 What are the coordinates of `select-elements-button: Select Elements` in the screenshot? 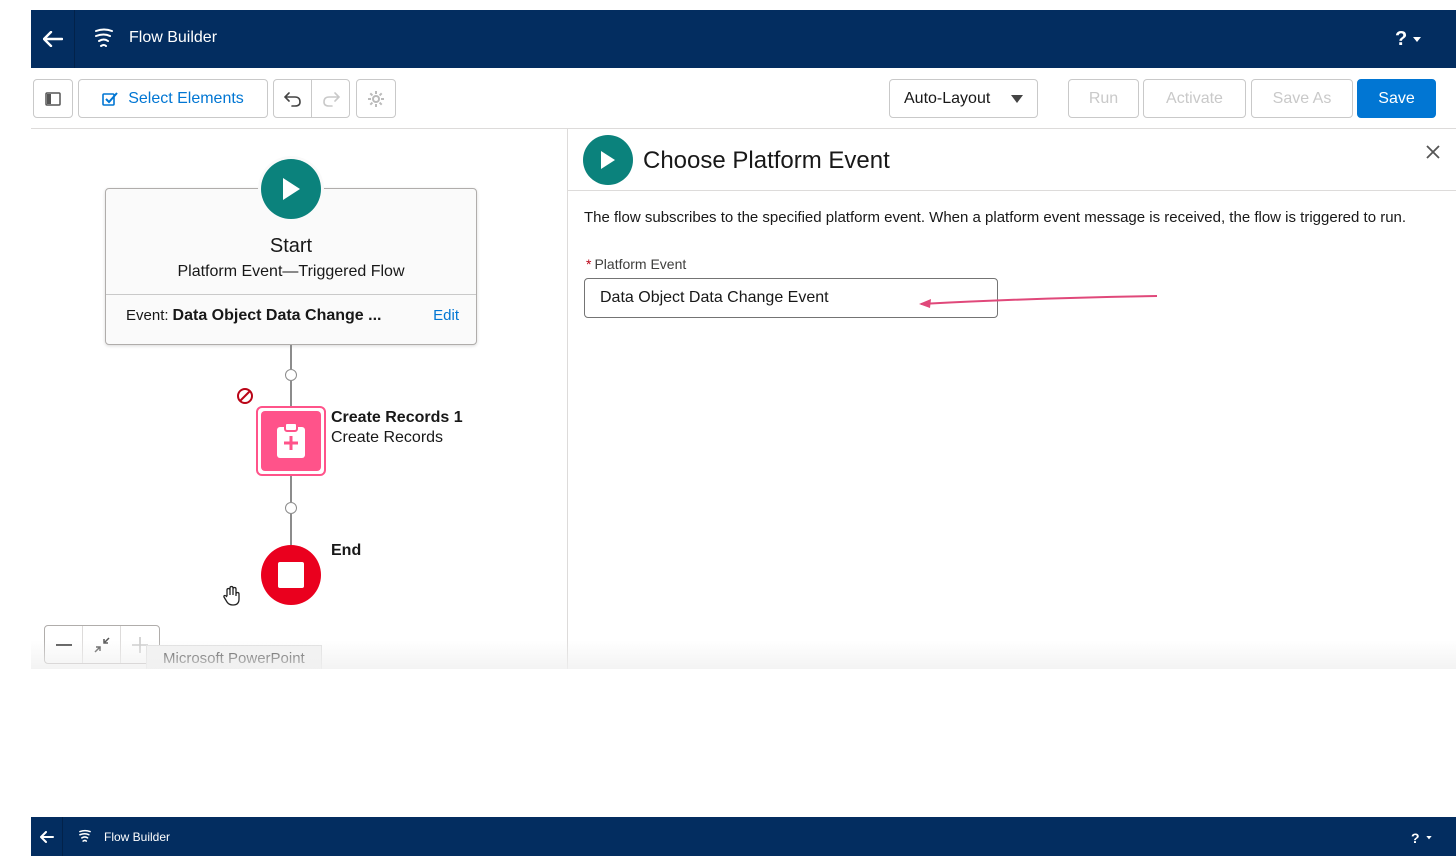 It's located at (173, 98).